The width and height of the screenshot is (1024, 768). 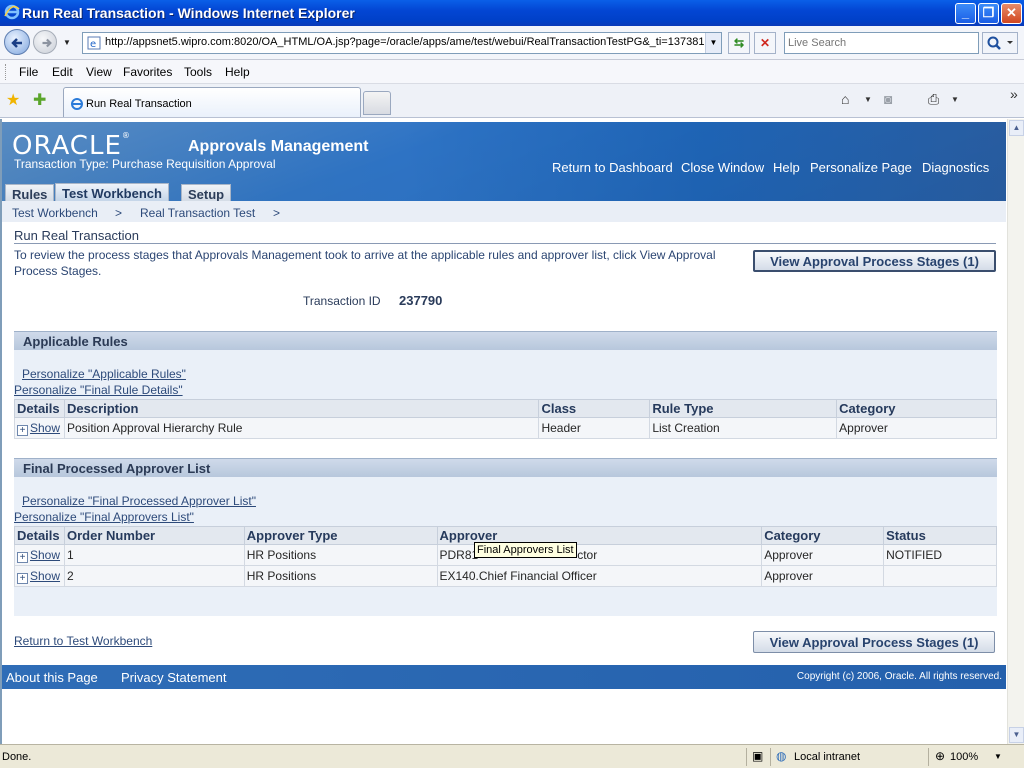 I want to click on live-search-field, so click(x=881, y=43).